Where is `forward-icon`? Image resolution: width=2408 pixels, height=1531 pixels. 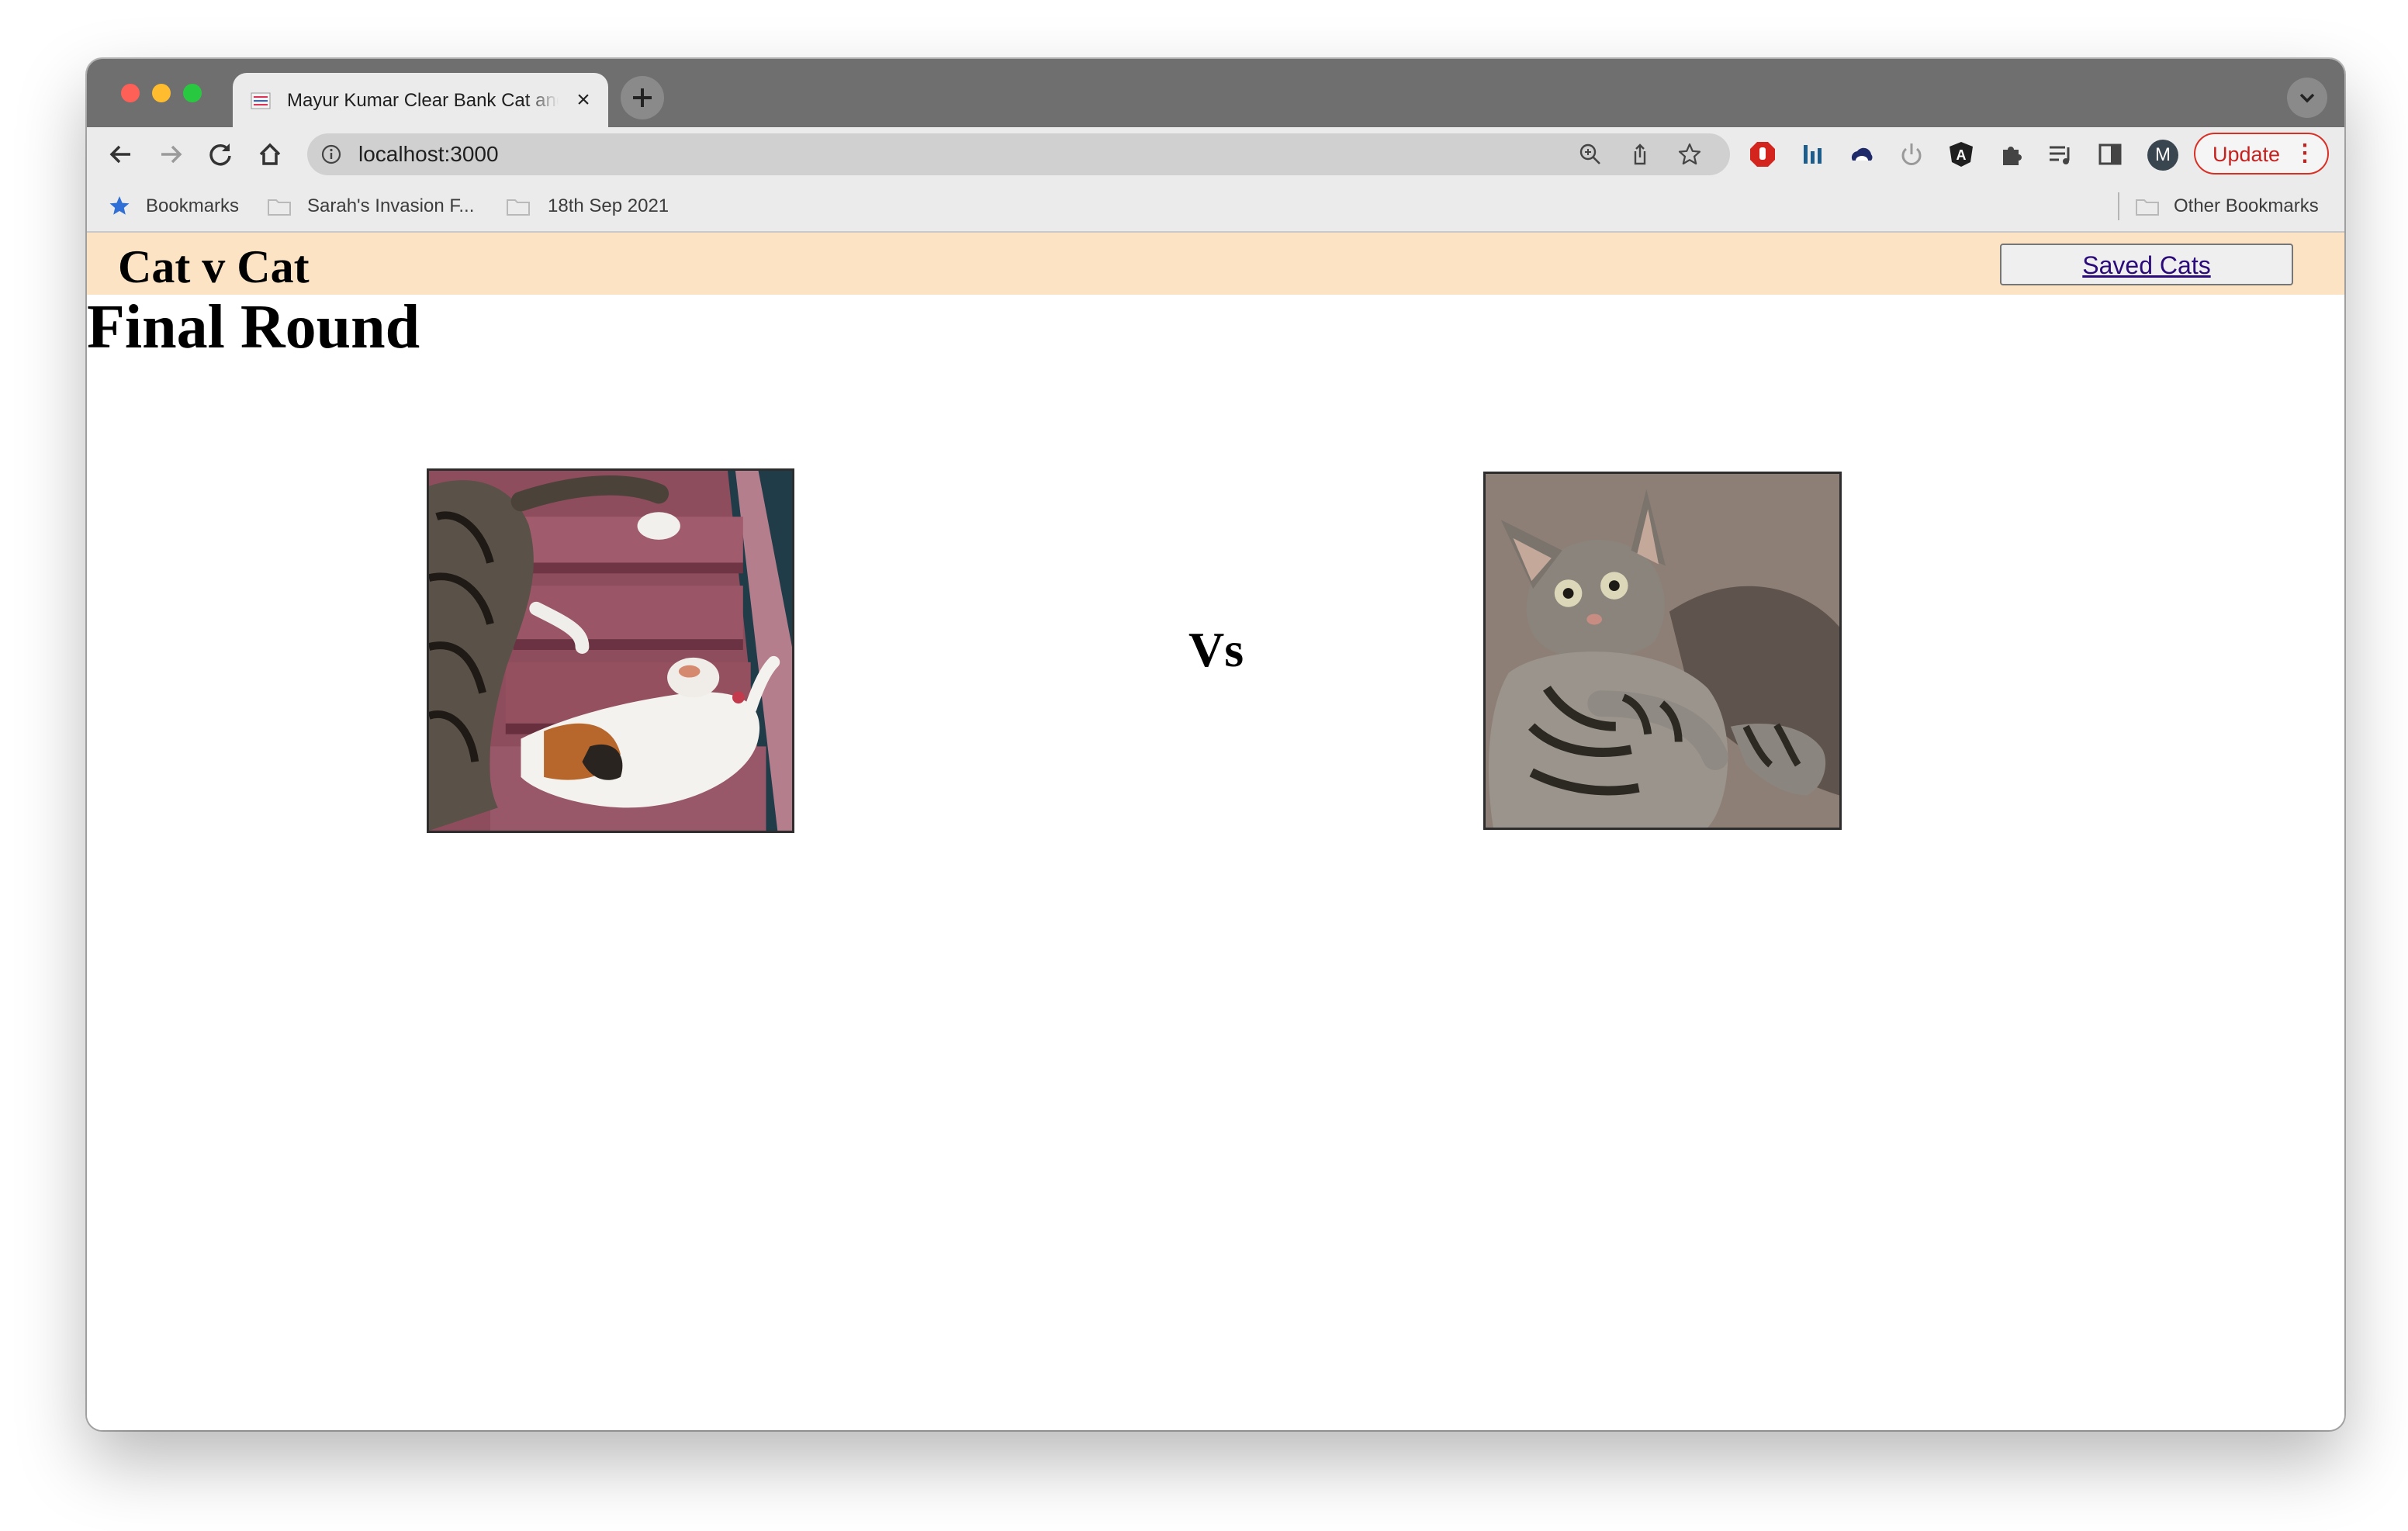
forward-icon is located at coordinates (170, 154).